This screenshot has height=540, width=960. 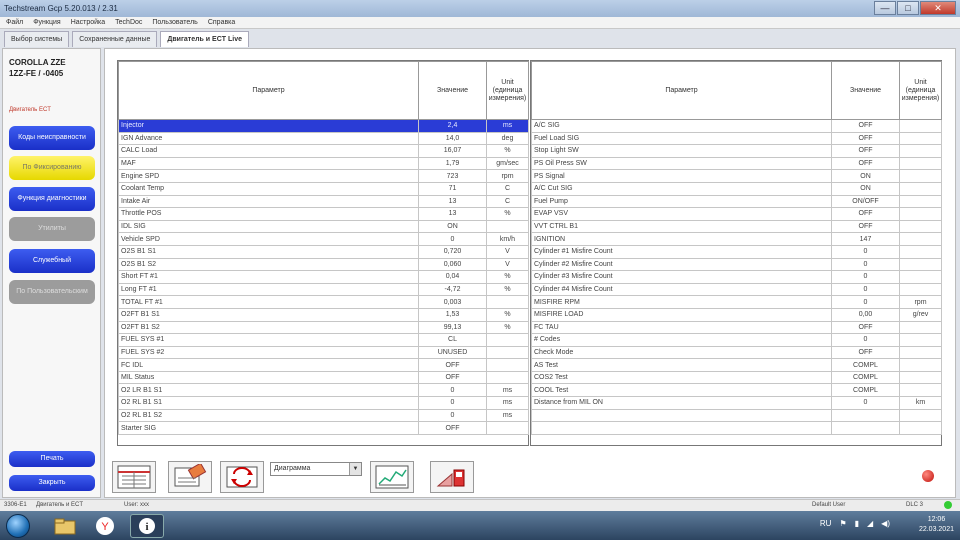 What do you see at coordinates (323, 126) in the screenshot?
I see `table-row: Injector 2,4 ms` at bounding box center [323, 126].